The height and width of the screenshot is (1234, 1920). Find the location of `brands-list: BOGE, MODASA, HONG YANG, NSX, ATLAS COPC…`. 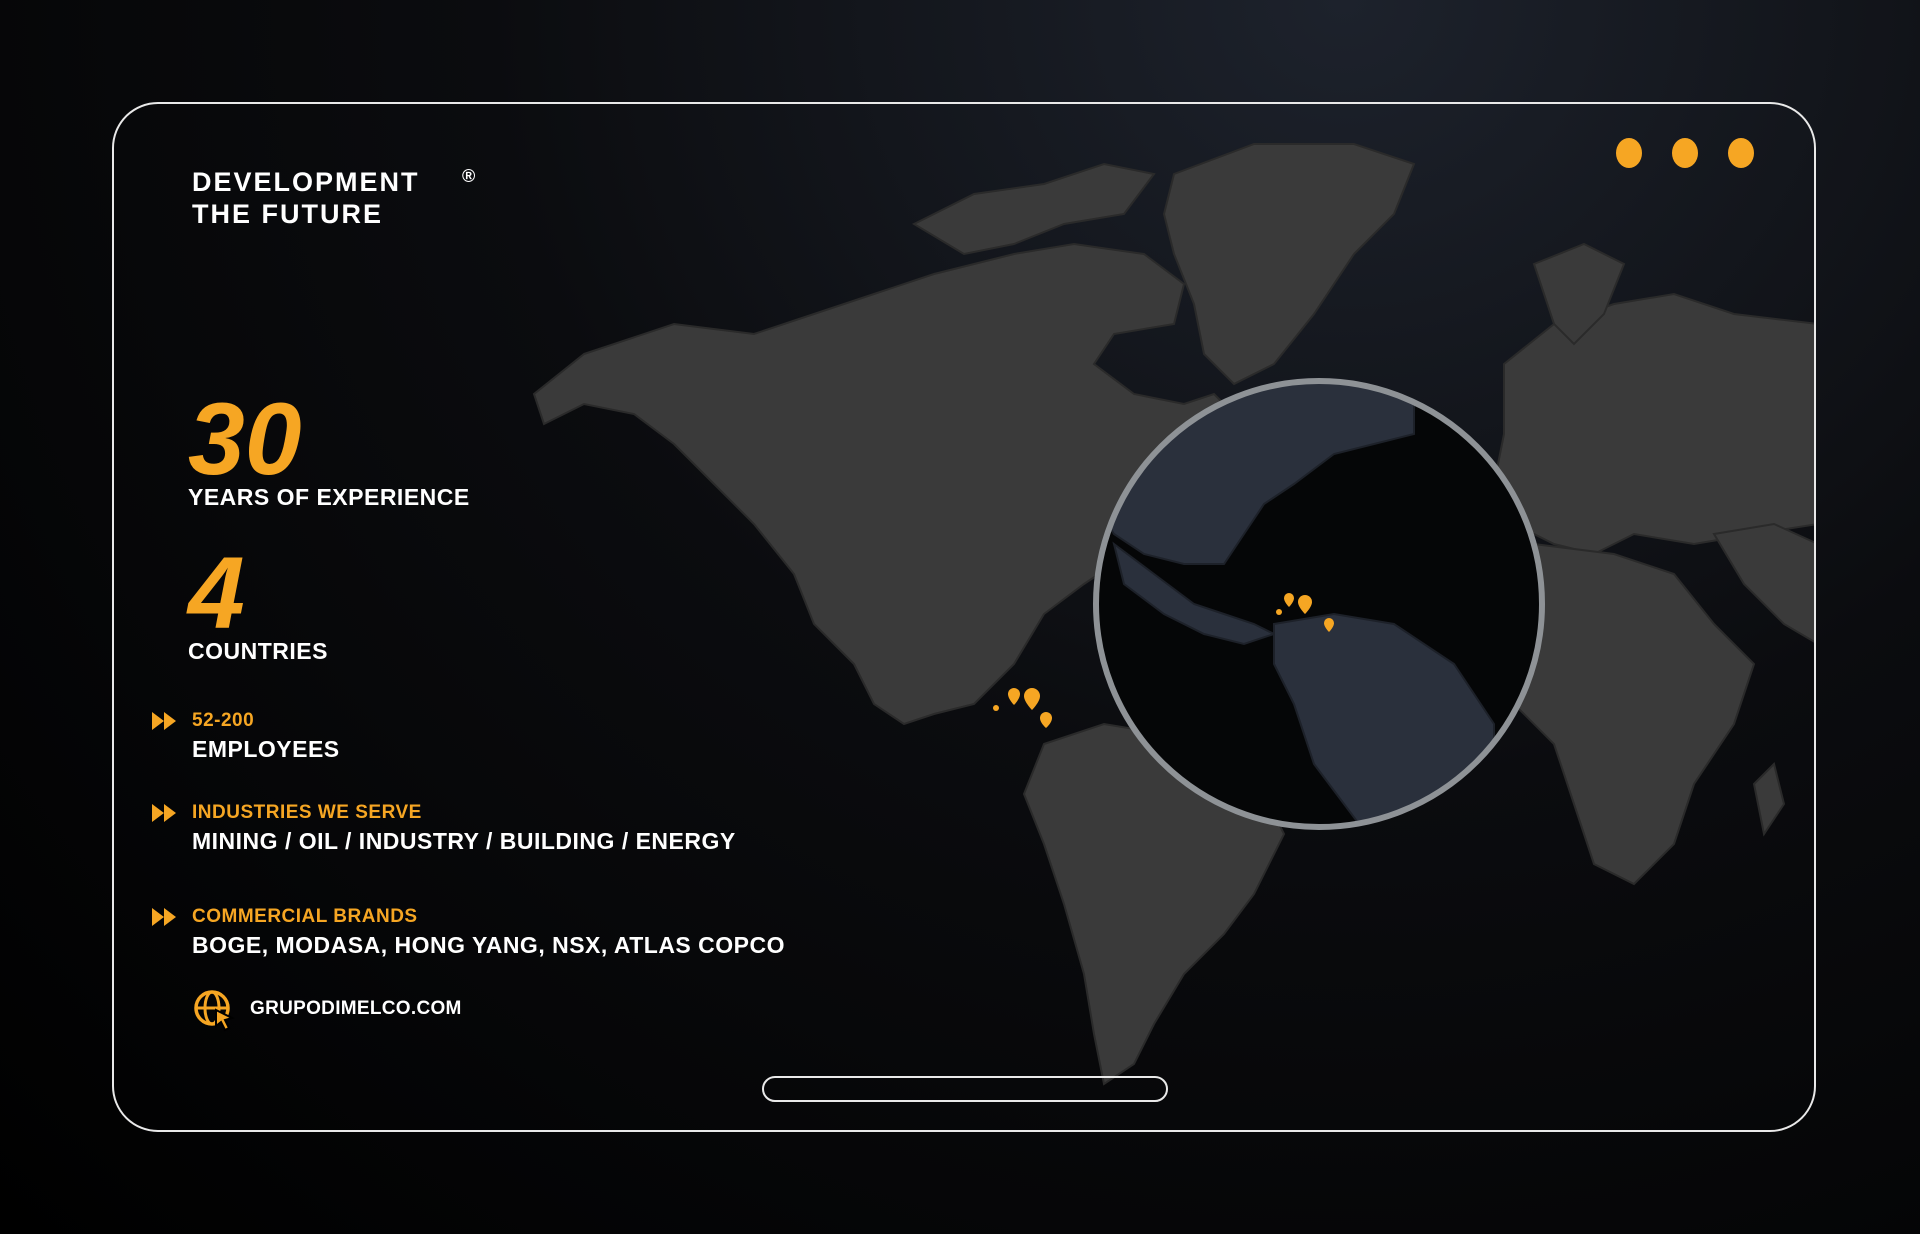

brands-list: BOGE, MODASA, HONG YANG, NSX, ATLAS COPC… is located at coordinates (489, 945).